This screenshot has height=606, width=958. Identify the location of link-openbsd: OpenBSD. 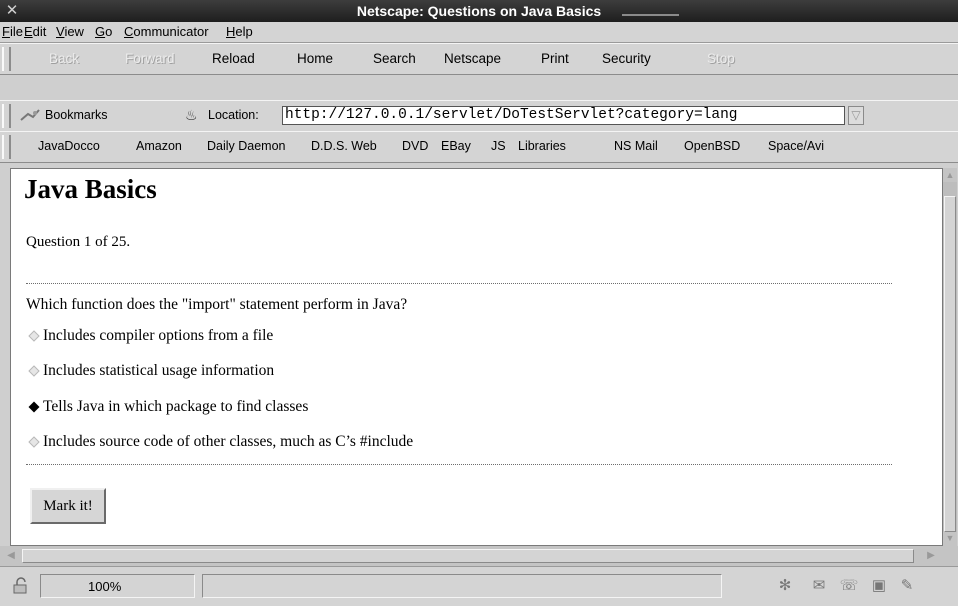
(712, 146).